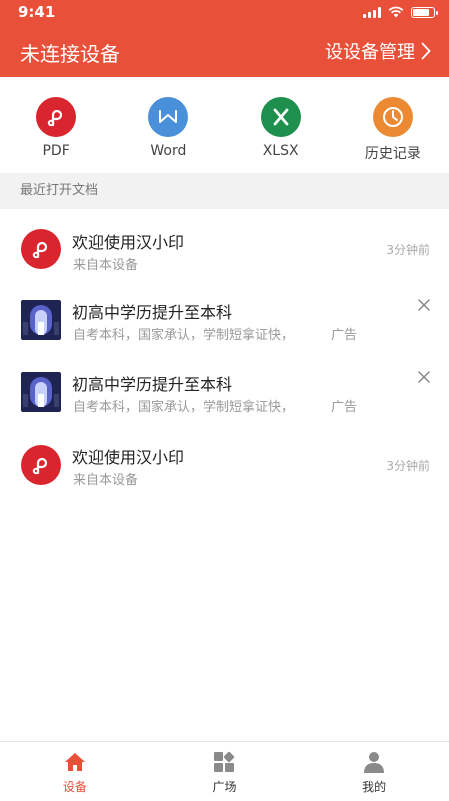 The image size is (449, 801). Describe the element at coordinates (224, 787) in the screenshot. I see `tab-label: 广场` at that location.